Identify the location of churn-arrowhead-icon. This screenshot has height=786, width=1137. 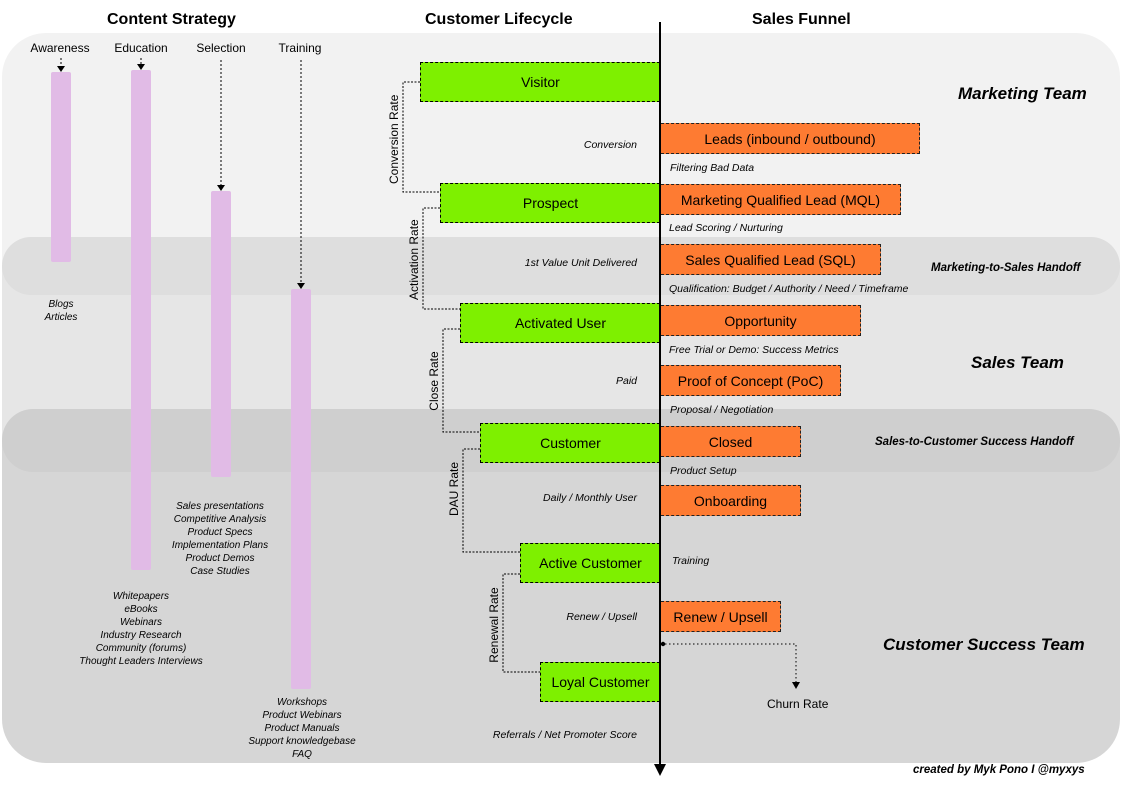
(796, 685).